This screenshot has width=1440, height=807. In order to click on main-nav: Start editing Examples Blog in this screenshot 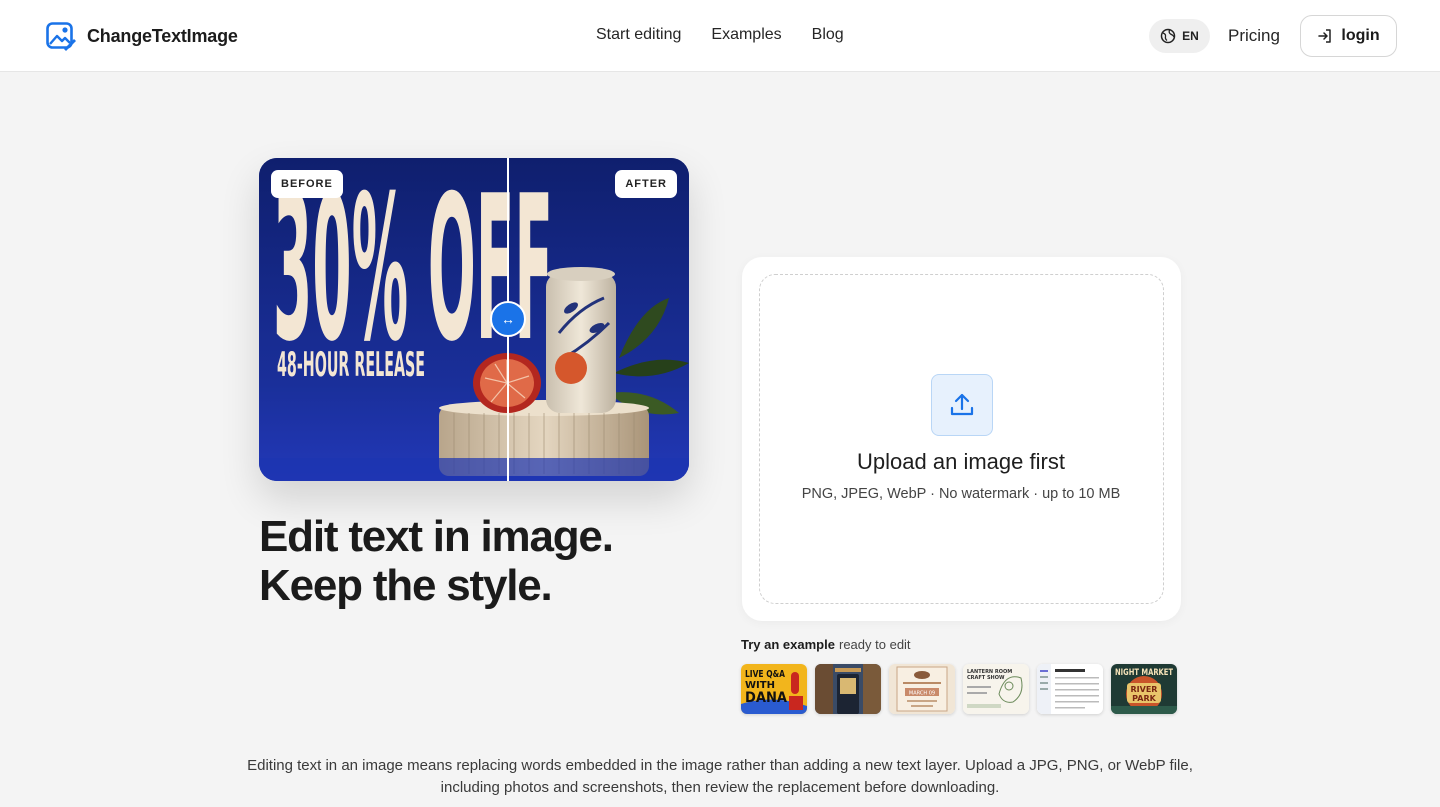, I will do `click(720, 35)`.